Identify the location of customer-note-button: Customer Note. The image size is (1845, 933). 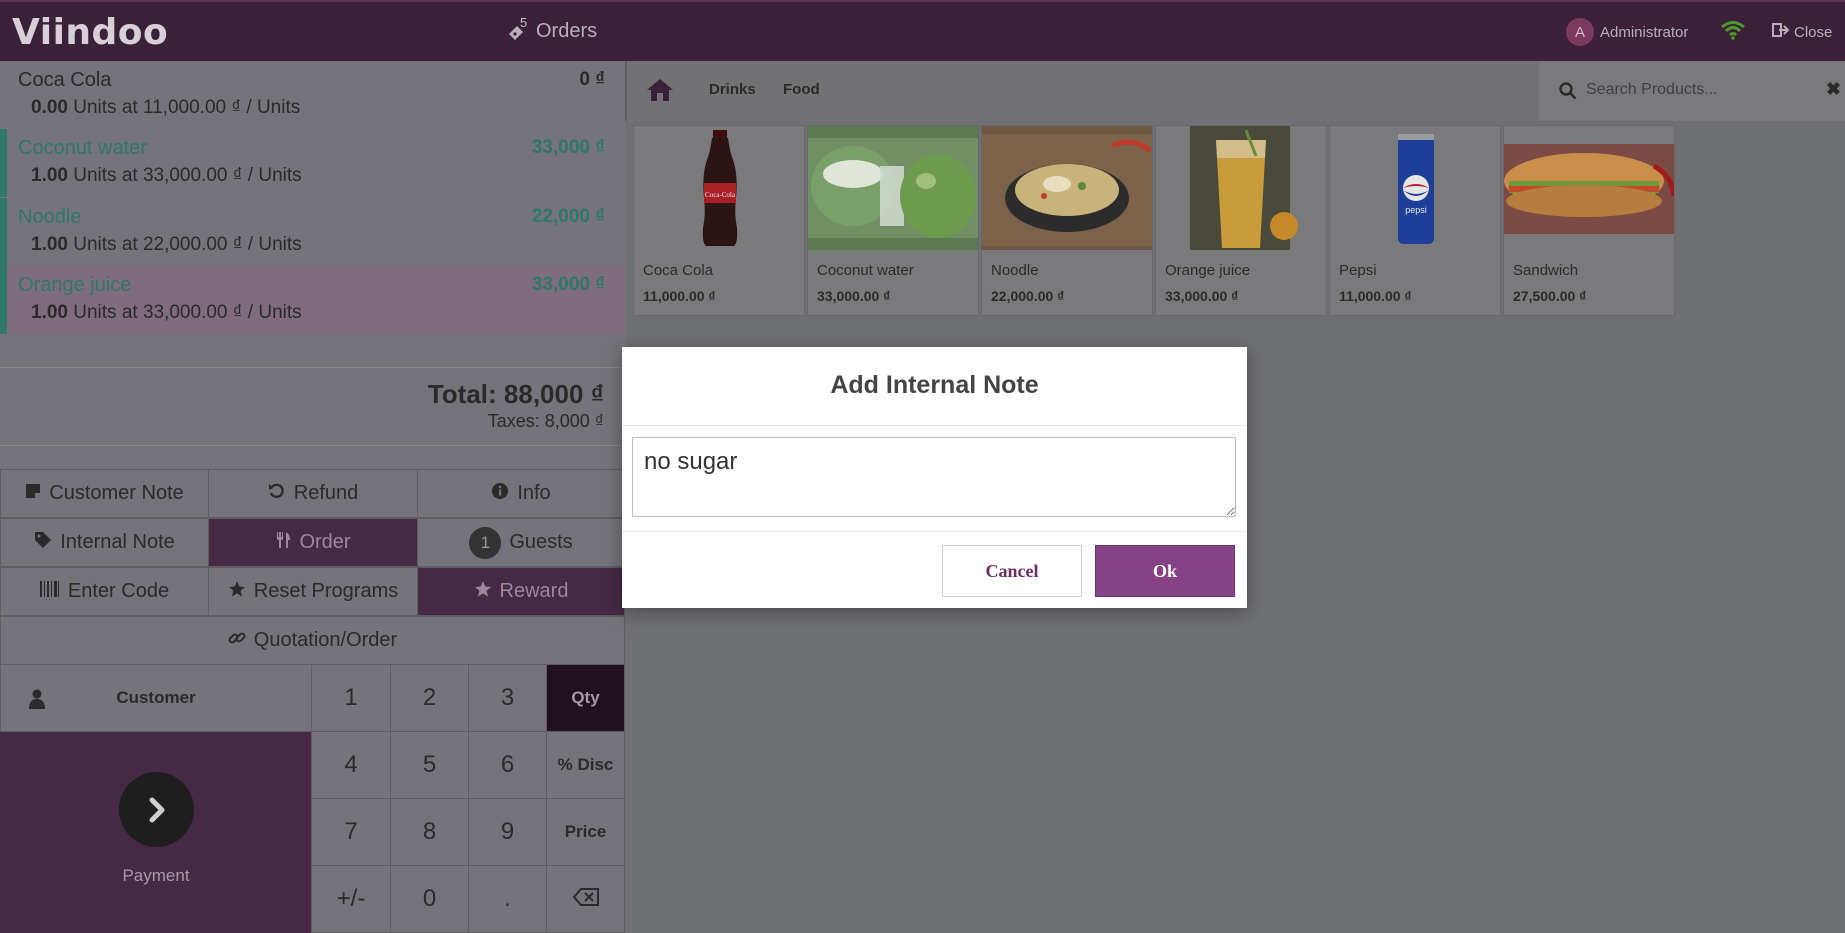
(104, 493).